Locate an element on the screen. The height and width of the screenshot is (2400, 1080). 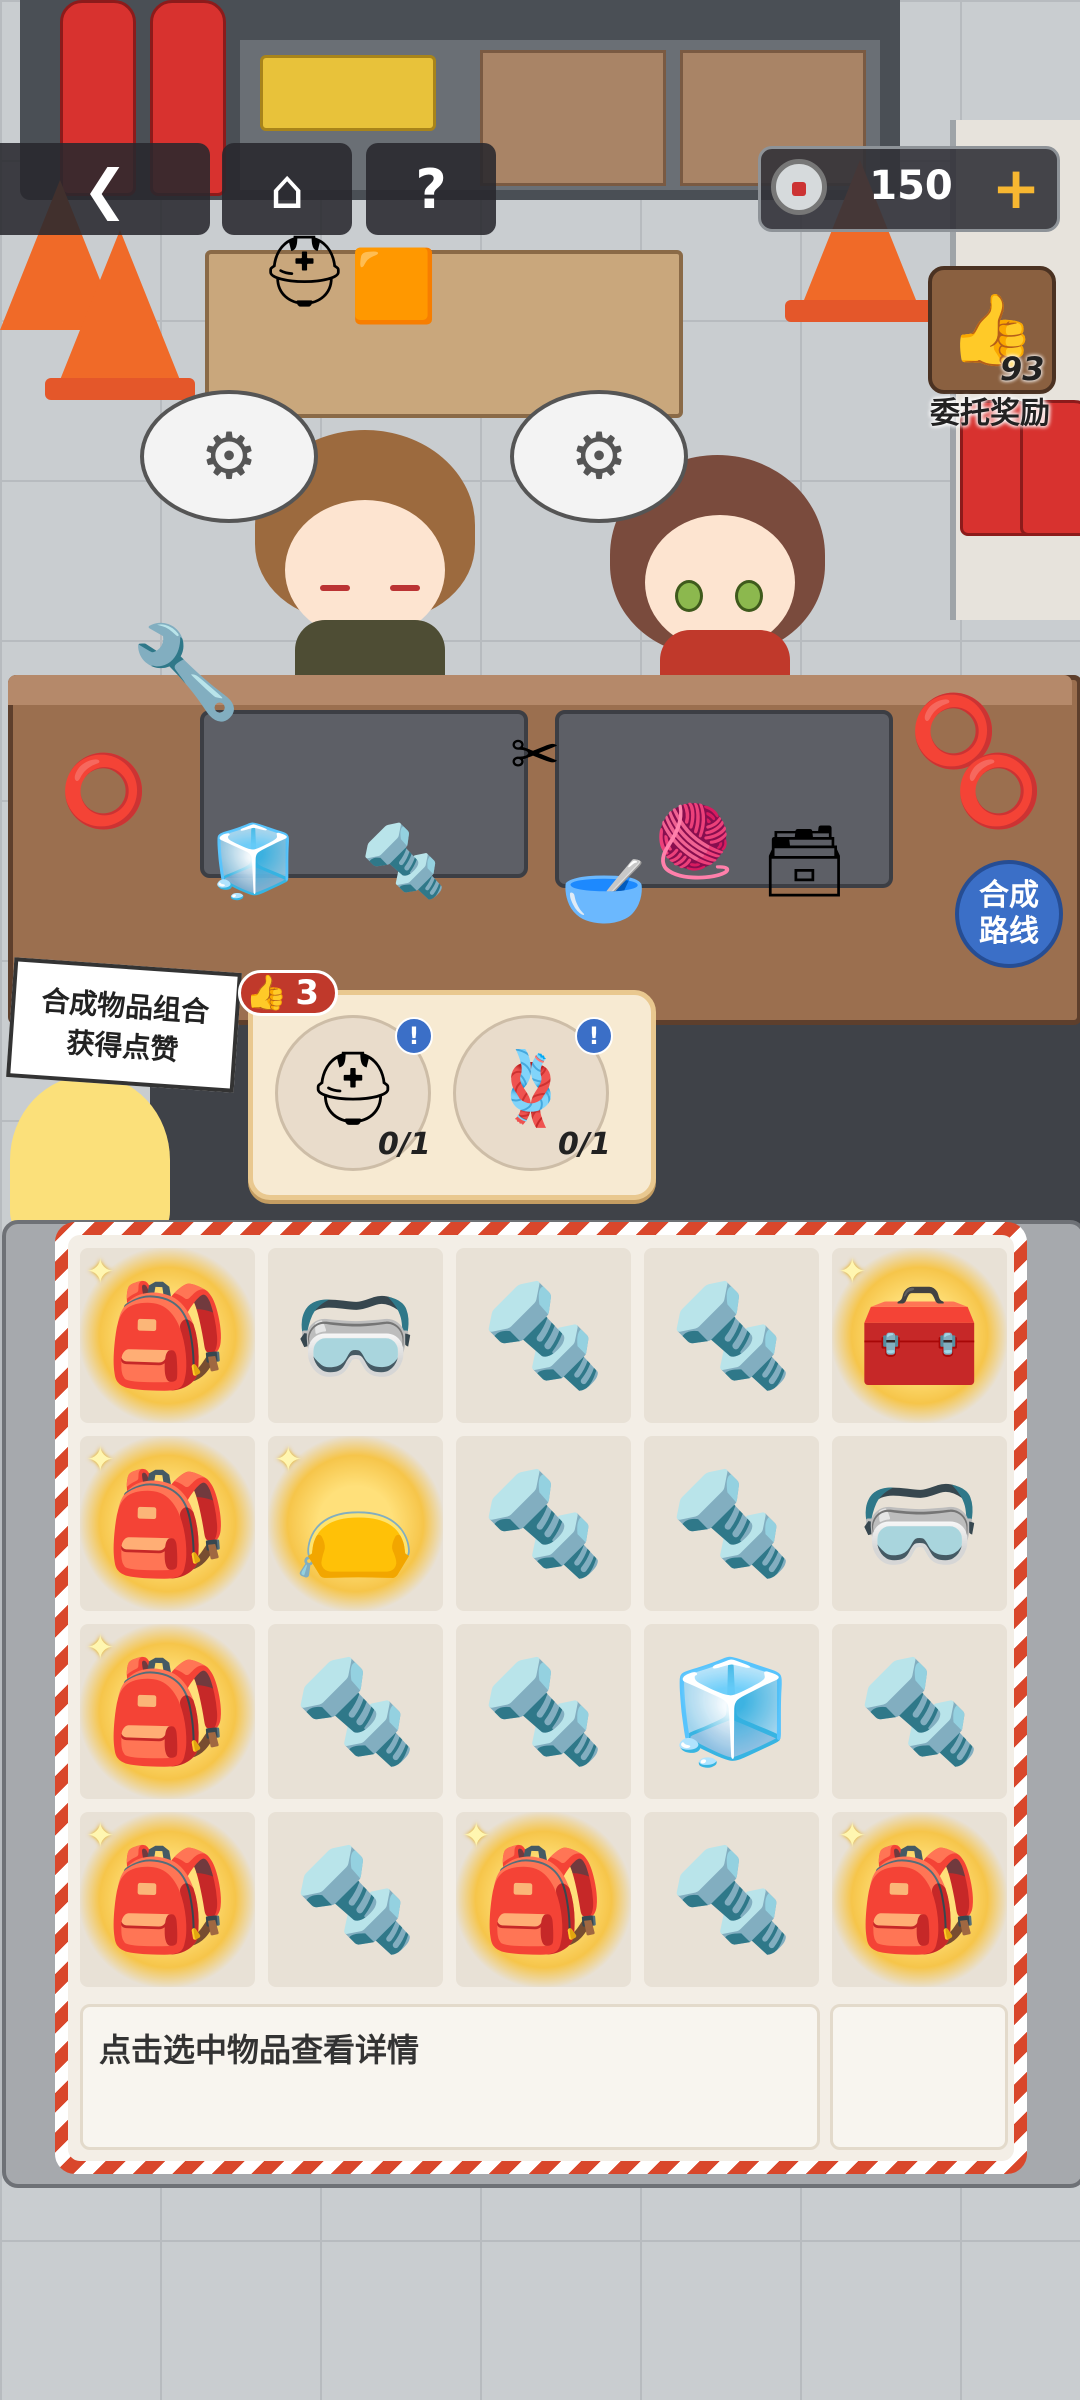
synthesis-route-button: 合成 路线 is located at coordinates (1009, 914).